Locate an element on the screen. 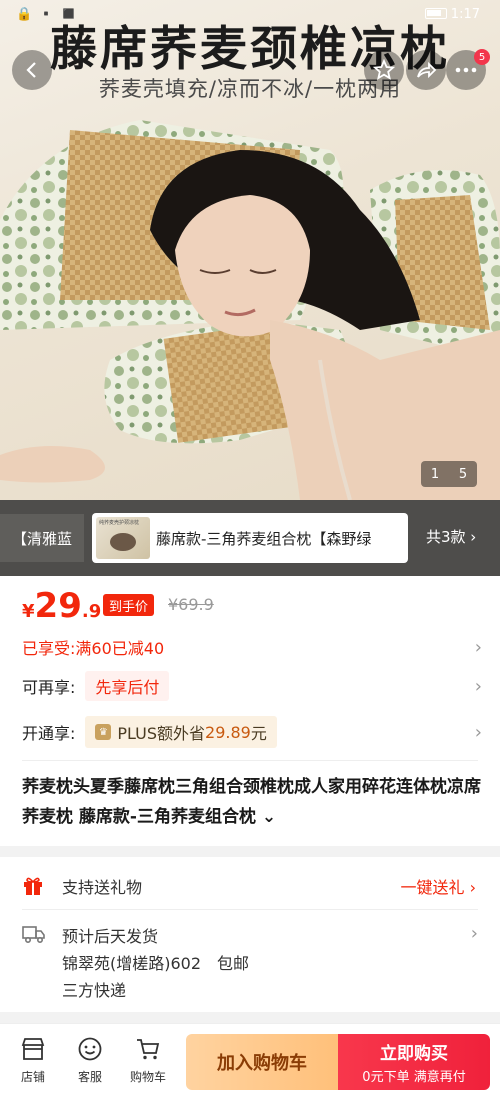 The width and height of the screenshot is (500, 1111). sku-option-selected: 纯荞麦壳护颈凉枕 藤席款-三角荞麦组合枕【森野绿 is located at coordinates (250, 538).